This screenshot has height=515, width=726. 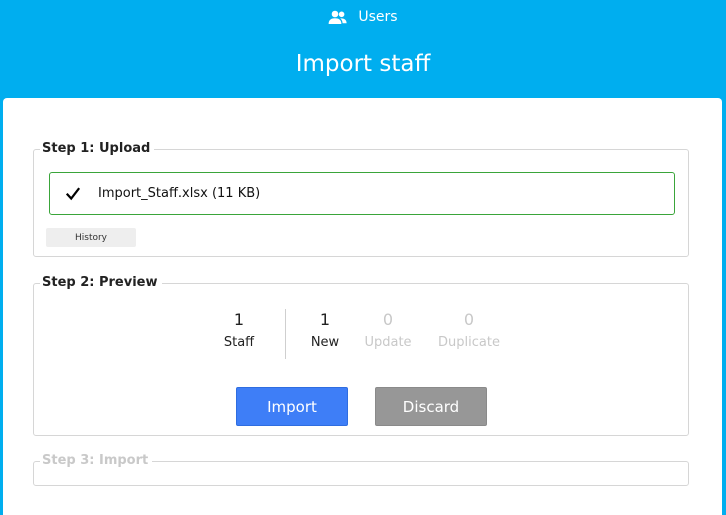 I want to click on check-icon, so click(x=75, y=193).